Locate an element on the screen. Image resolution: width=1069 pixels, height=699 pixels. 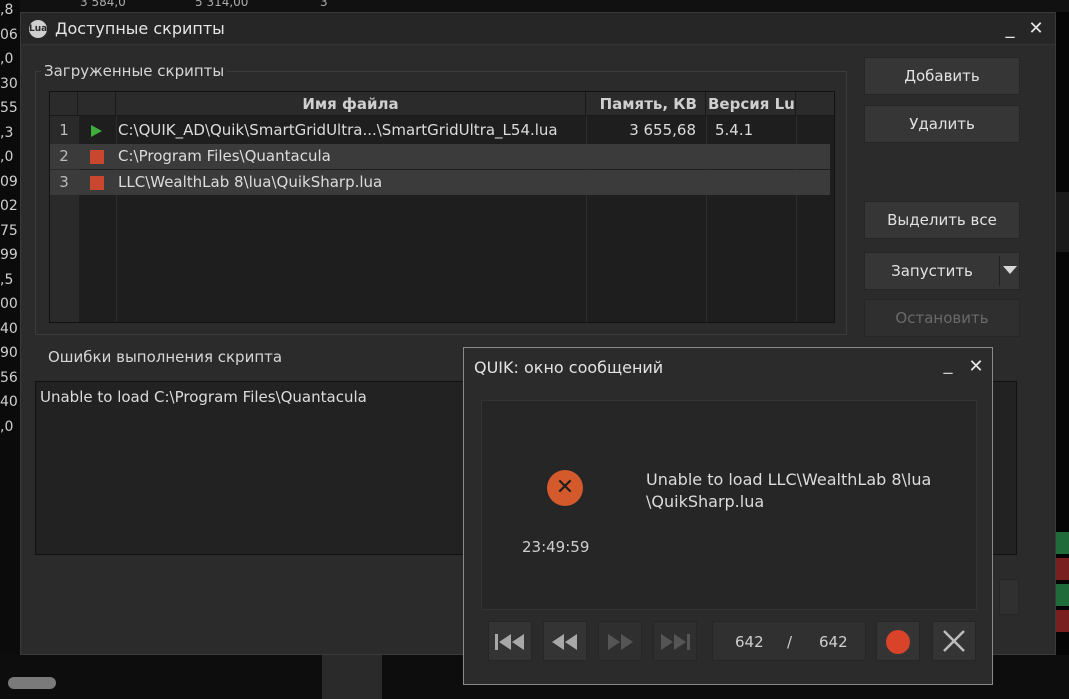
bg-left-number: ,3 is located at coordinates (7, 132).